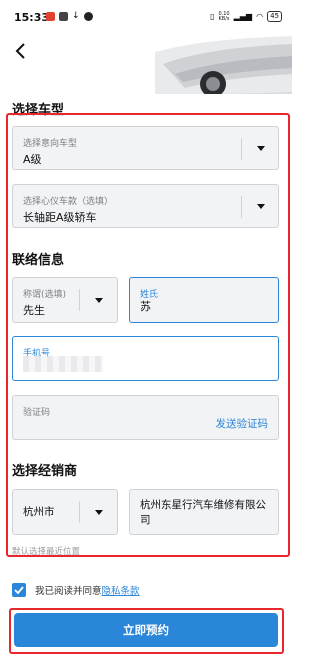 The width and height of the screenshot is (320, 657). What do you see at coordinates (21, 51) in the screenshot?
I see `back-arrow-icon` at bounding box center [21, 51].